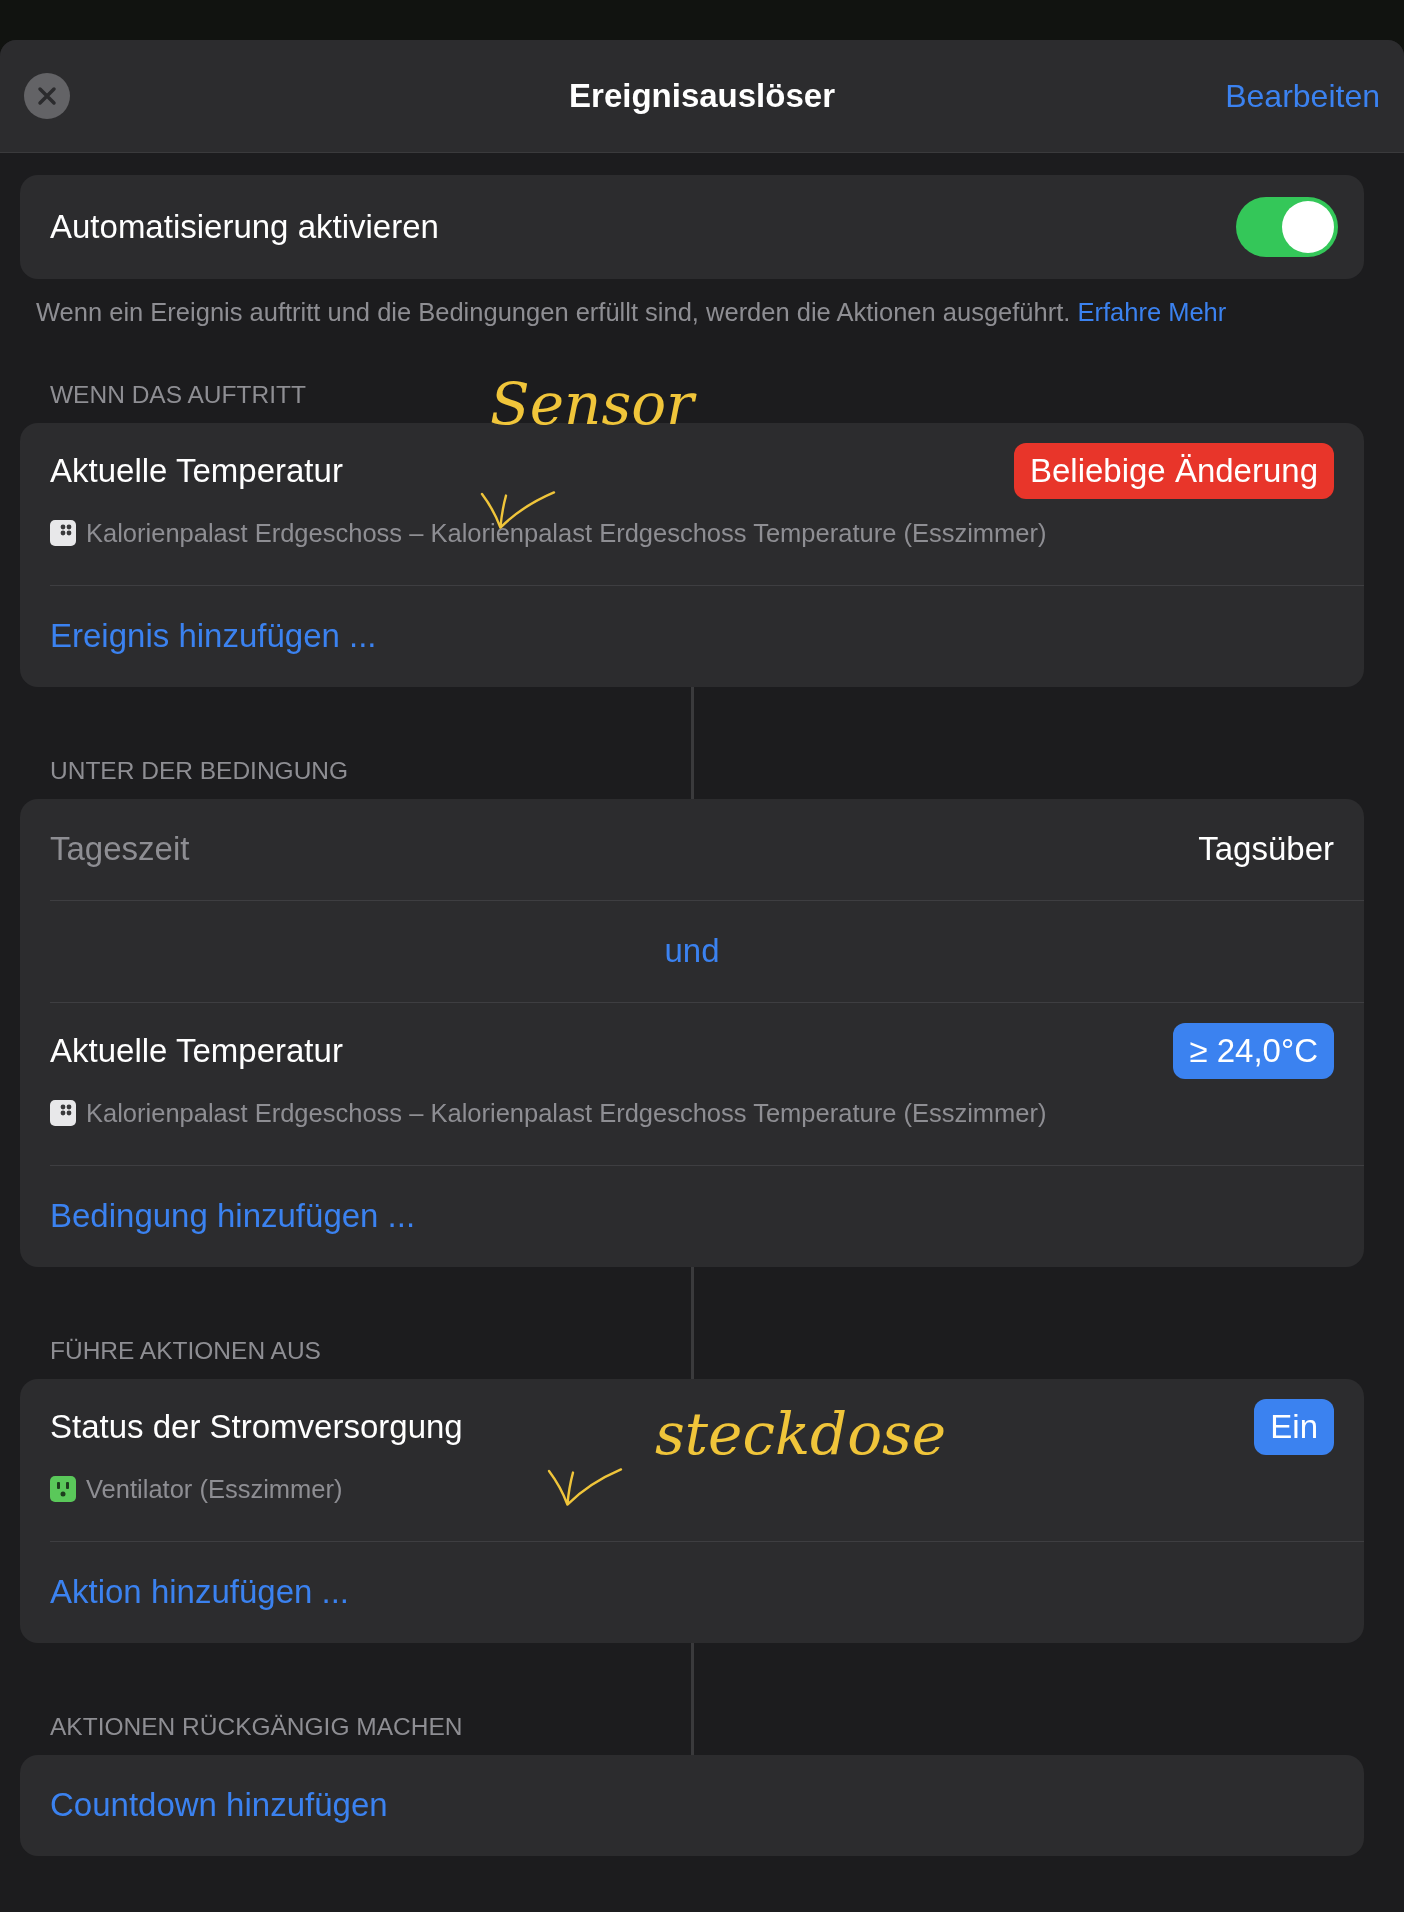 The image size is (1404, 1912). What do you see at coordinates (1266, 849) in the screenshot?
I see `condition-value: Tagsüber` at bounding box center [1266, 849].